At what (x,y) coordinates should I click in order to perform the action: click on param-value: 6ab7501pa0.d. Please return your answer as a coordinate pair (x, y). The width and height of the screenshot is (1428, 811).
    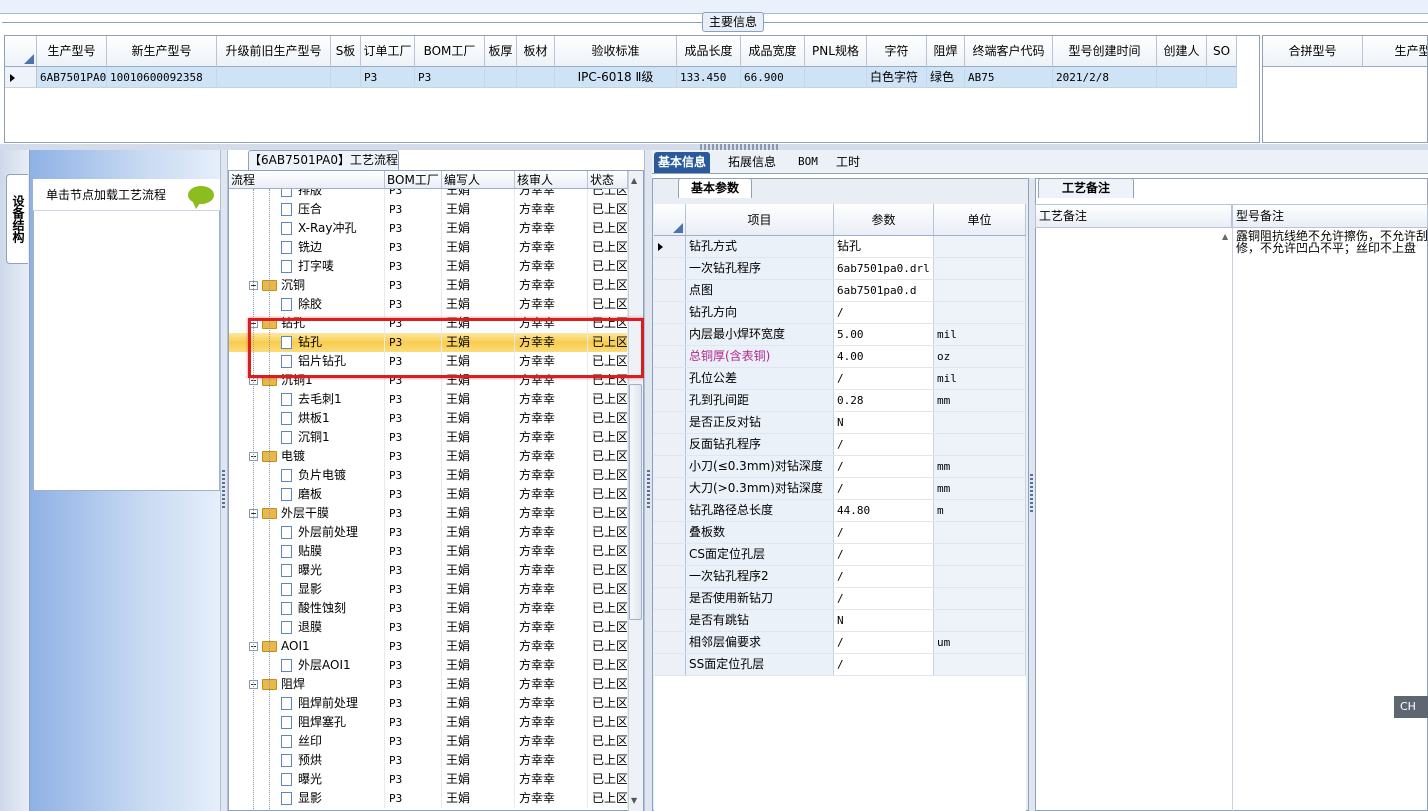
    Looking at the image, I should click on (884, 290).